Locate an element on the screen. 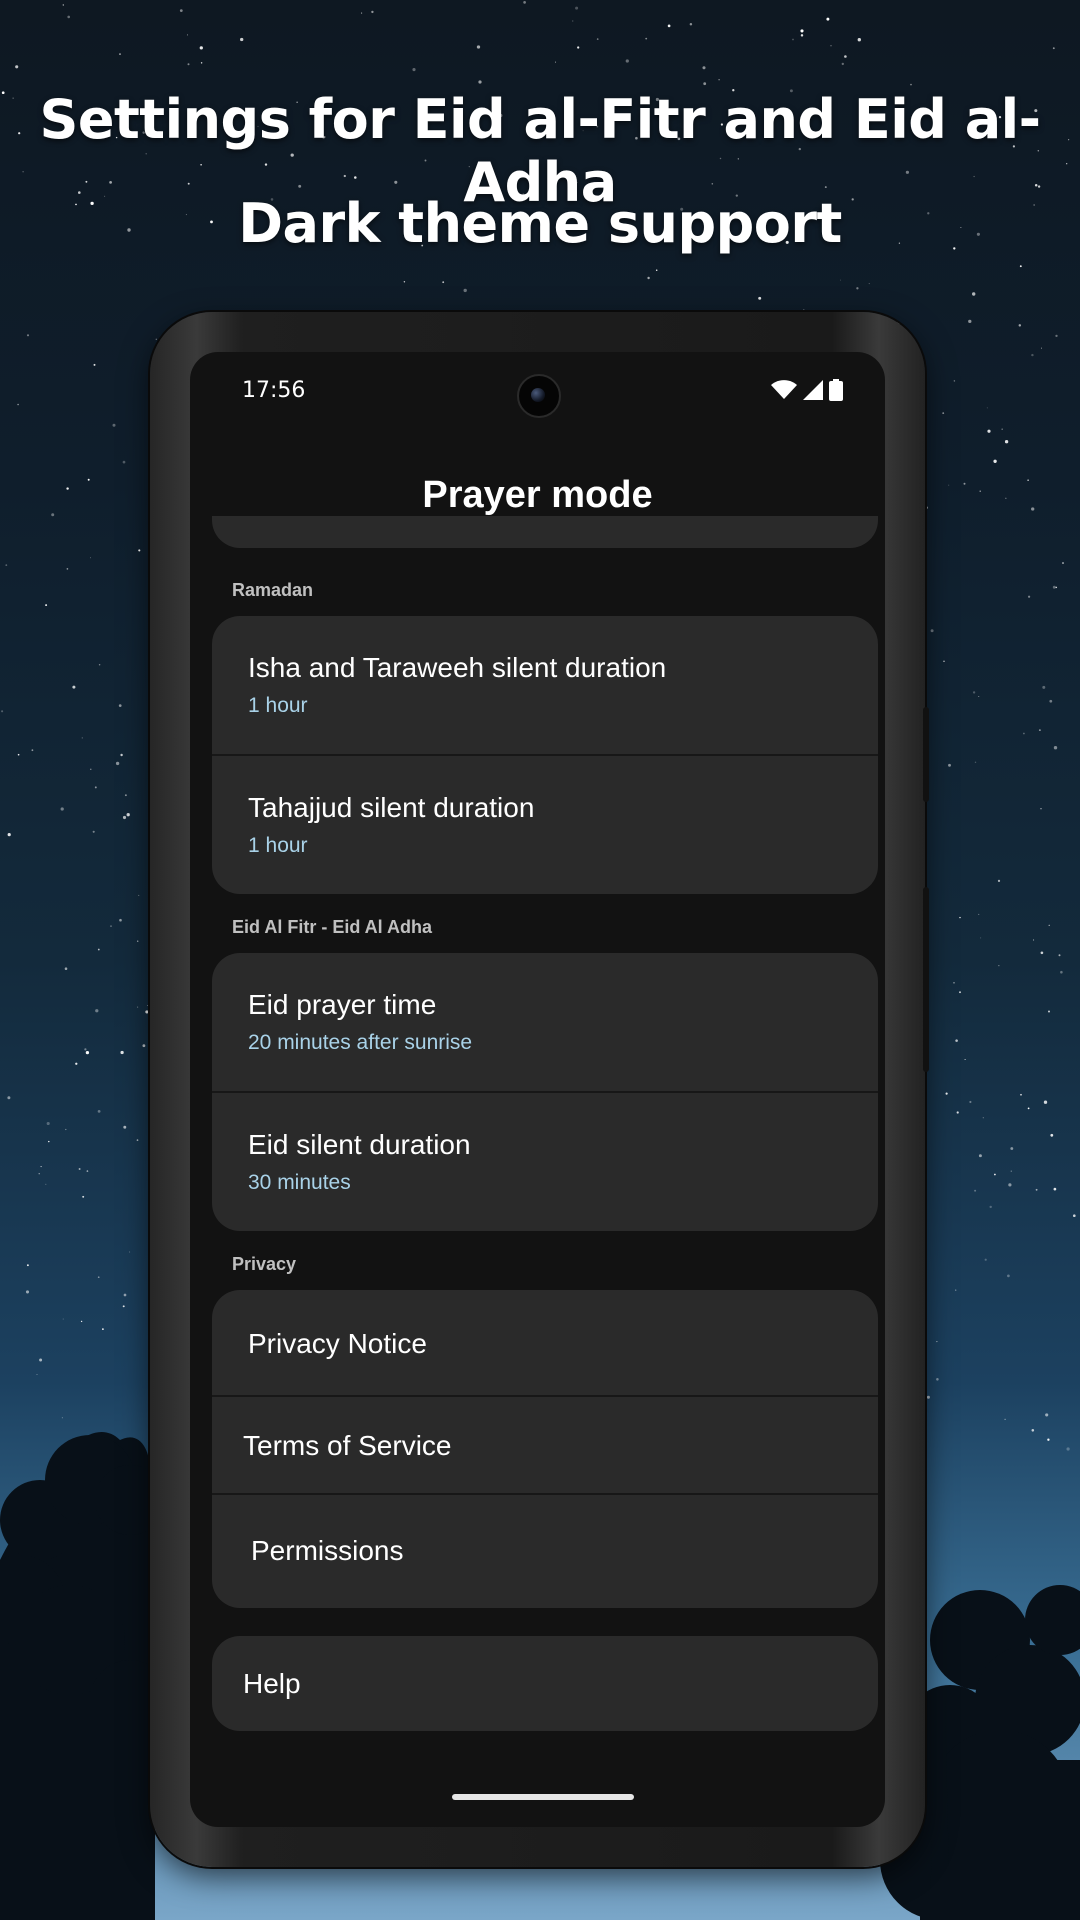 The image size is (1080, 1920). list-item-eid-silent-duration: Eid silent duration 30 minutes is located at coordinates (545, 1162).